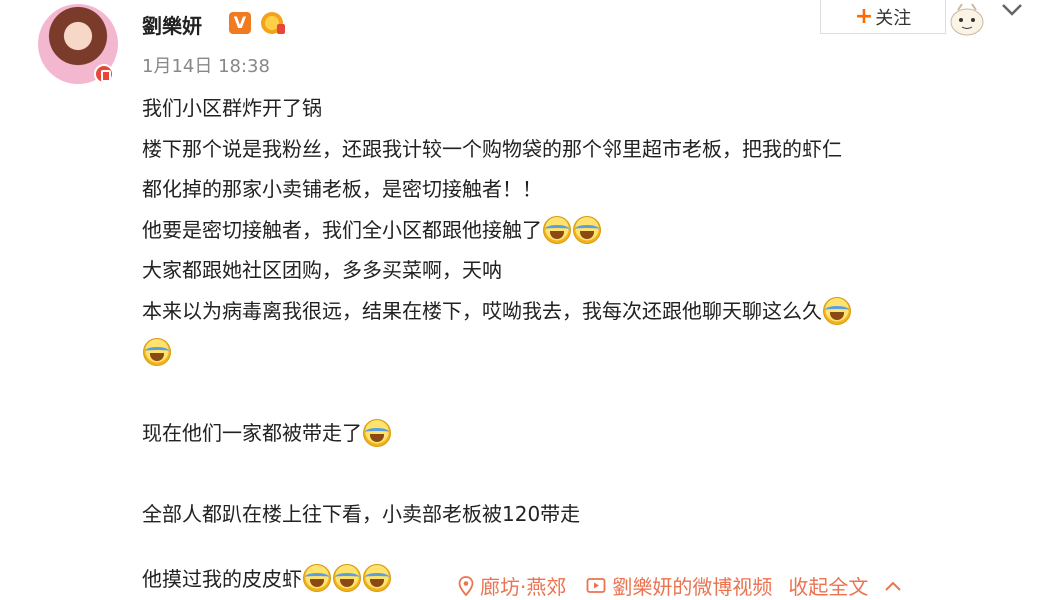 The height and width of the screenshot is (600, 1060). What do you see at coordinates (206, 65) in the screenshot?
I see `post-timestamp: 1月14日 18:38` at bounding box center [206, 65].